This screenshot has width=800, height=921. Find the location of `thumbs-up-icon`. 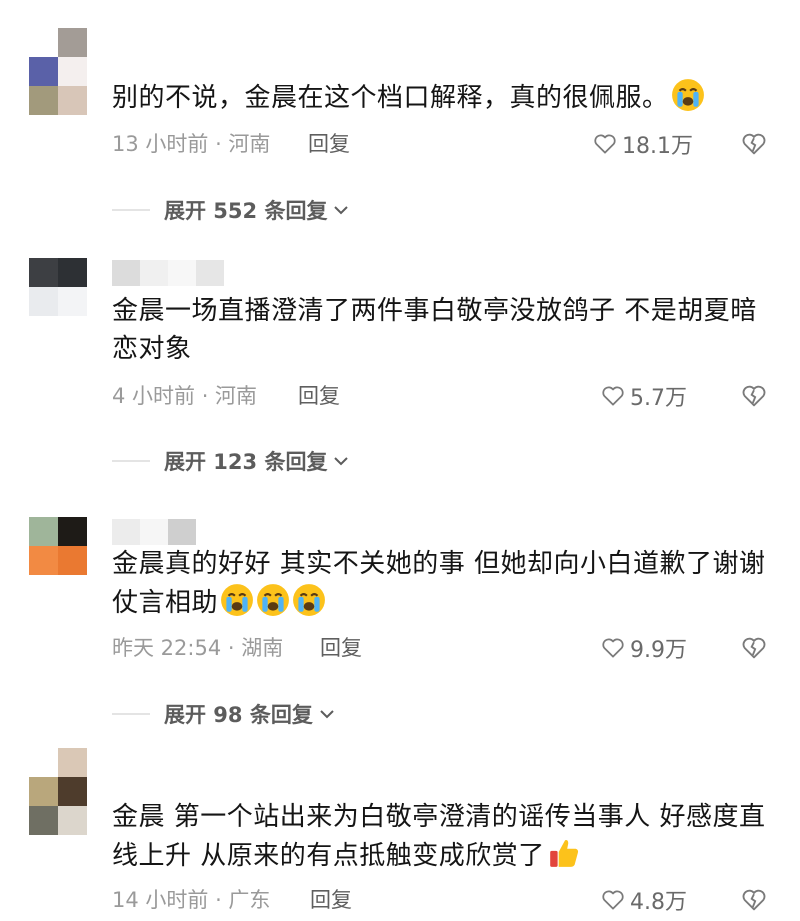

thumbs-up-icon is located at coordinates (563, 853).